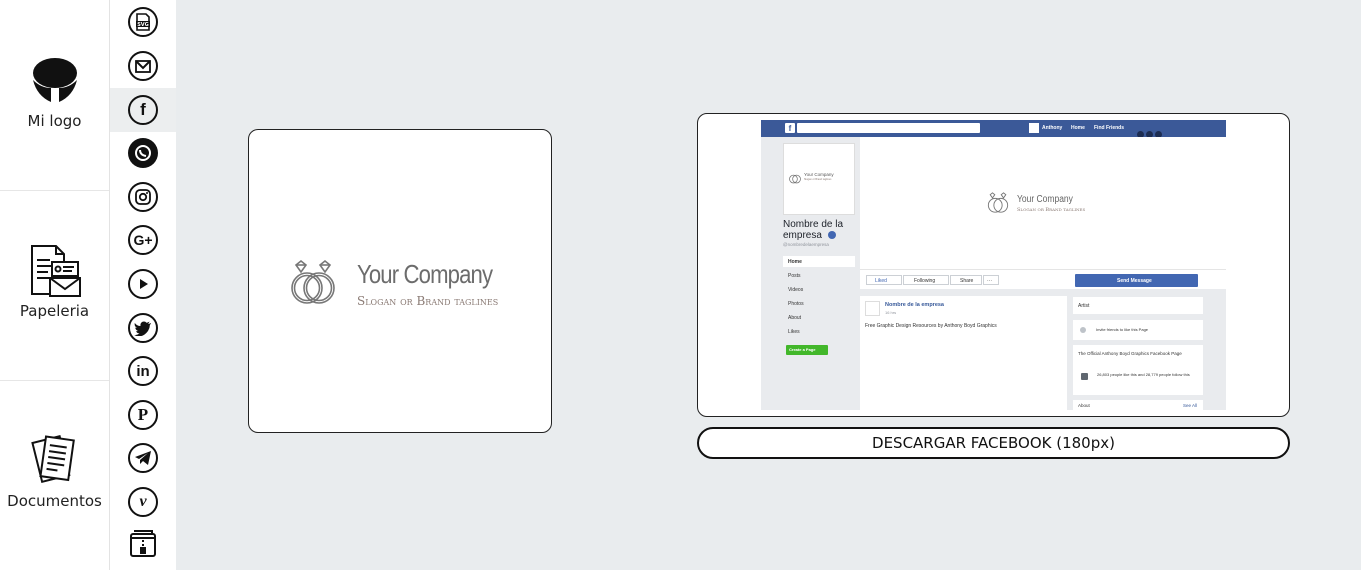 The image size is (1361, 570). I want to click on youtube-export-button, so click(143, 284).